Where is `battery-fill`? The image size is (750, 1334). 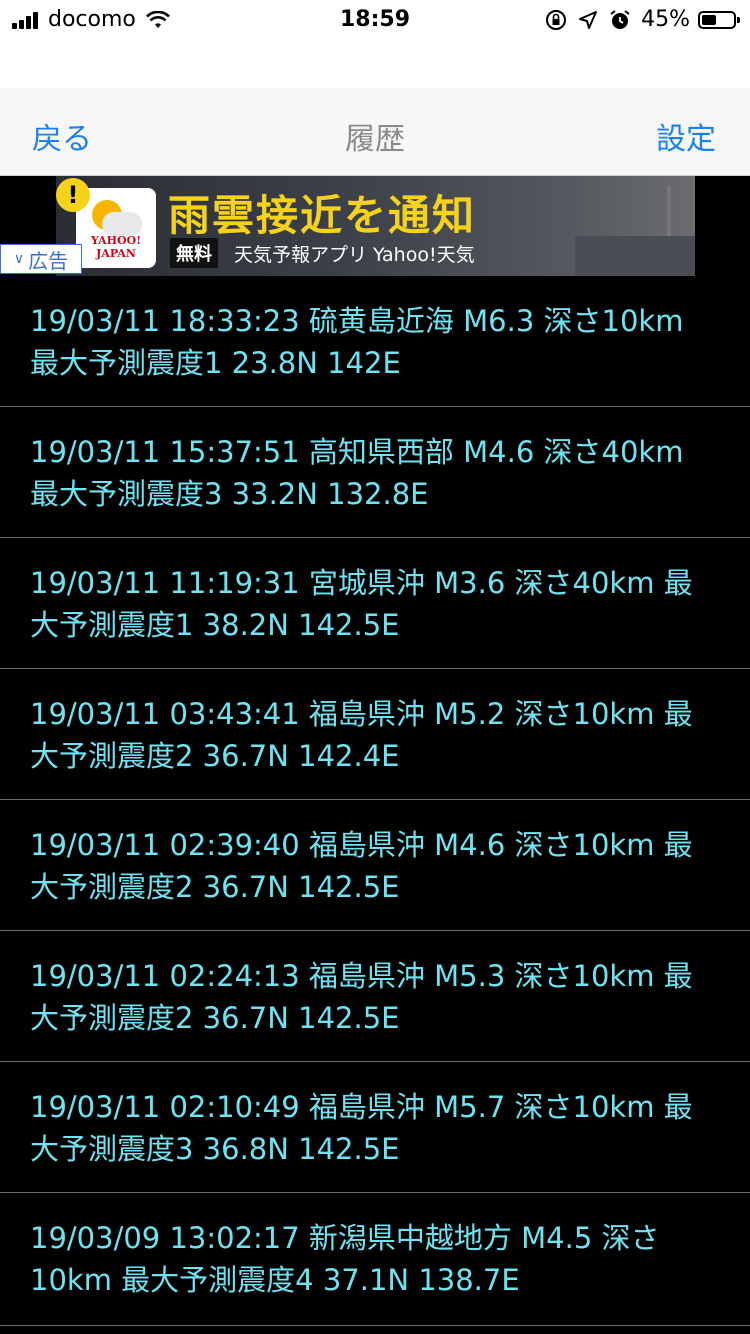
battery-fill is located at coordinates (709, 19).